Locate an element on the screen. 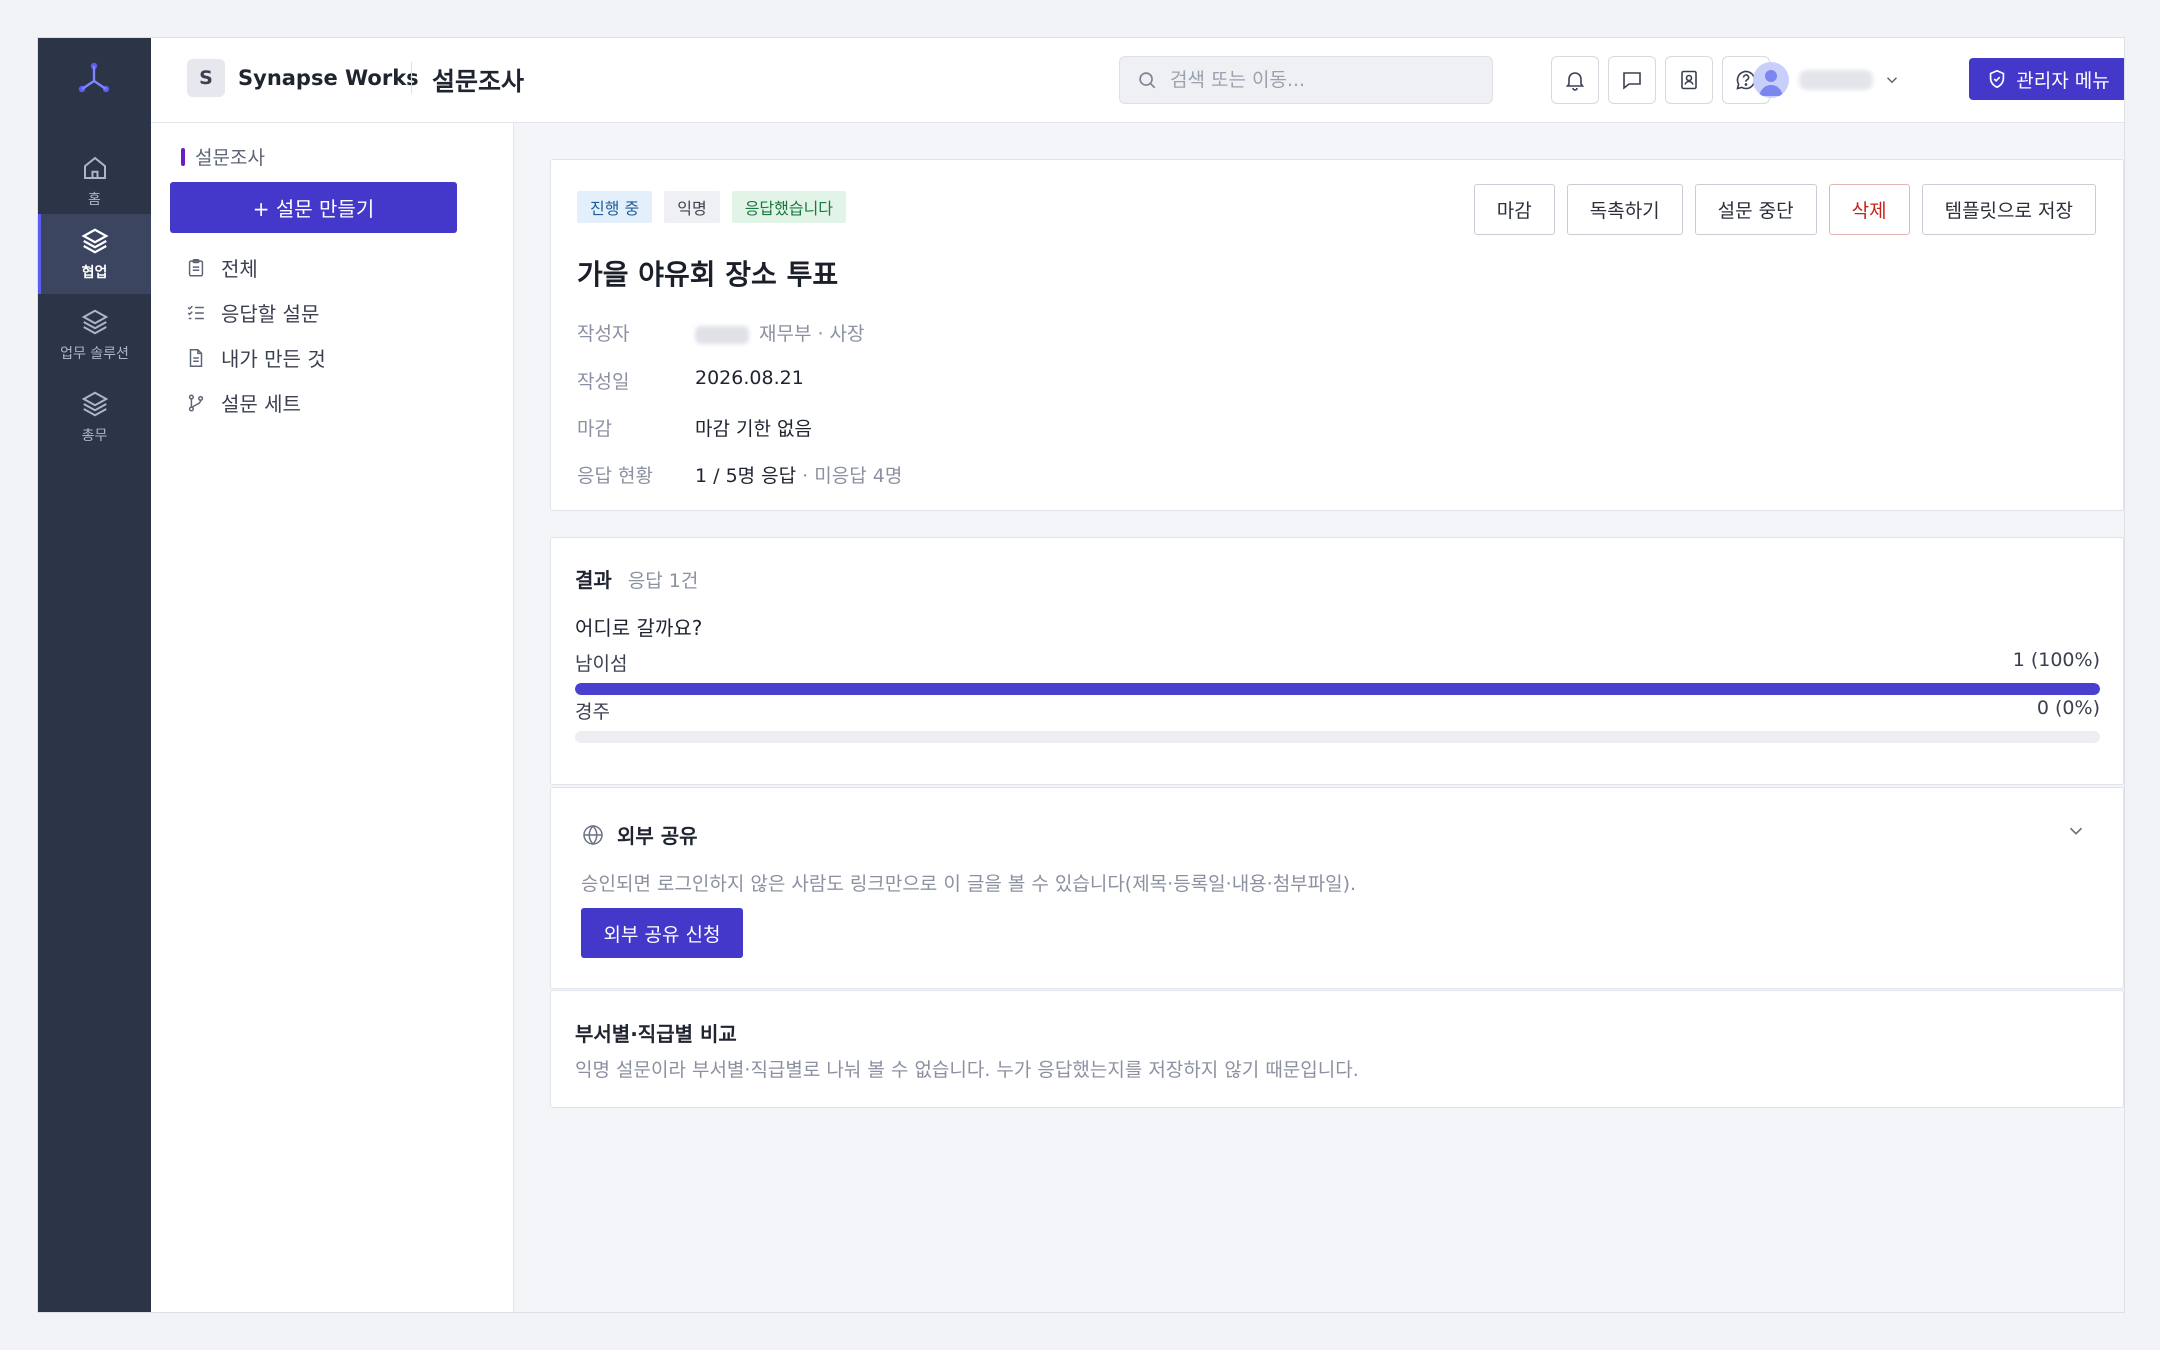 The width and height of the screenshot is (2160, 1350). survey-sidebar: 설문조사 + 설문 만들기 전체 응답할 설문 내가 만든 것 설문 세트 is located at coordinates (332, 717).